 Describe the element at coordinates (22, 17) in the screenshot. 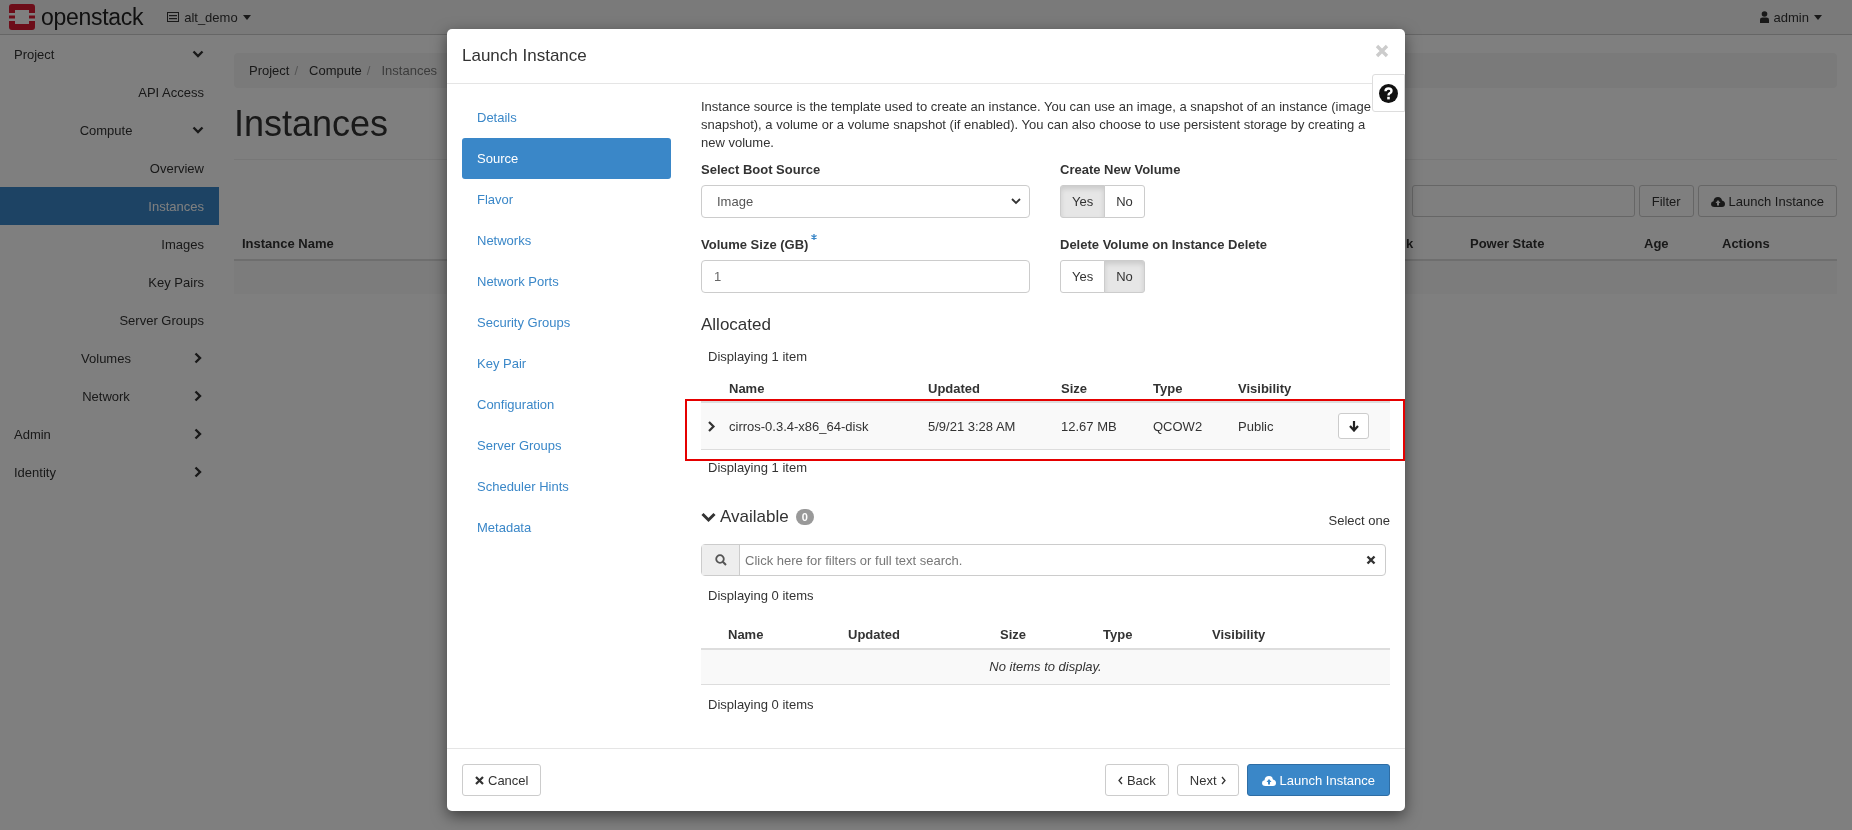

I see `logo-icon` at that location.